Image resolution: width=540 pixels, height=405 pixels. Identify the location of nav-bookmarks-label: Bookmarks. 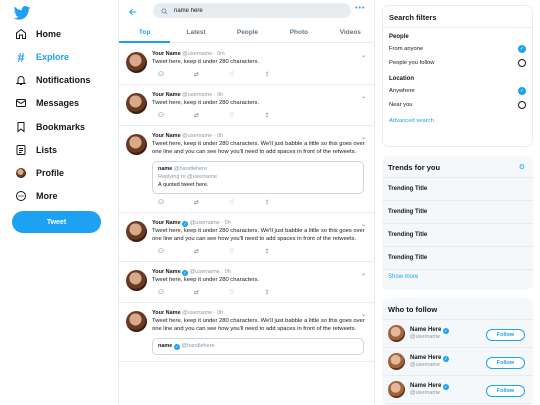
(61, 127).